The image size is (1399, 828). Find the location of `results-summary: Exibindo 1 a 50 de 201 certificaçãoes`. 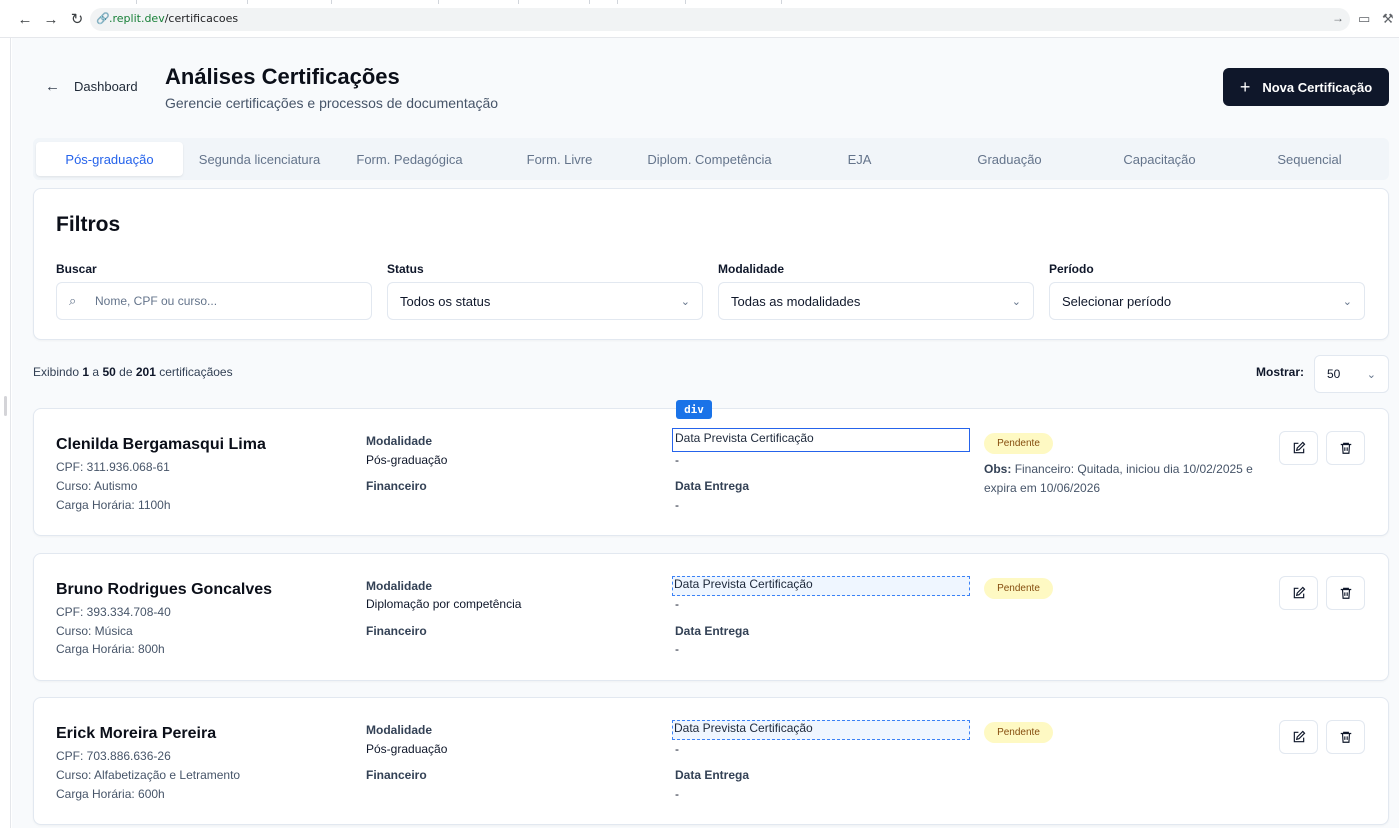

results-summary: Exibindo 1 a 50 de 201 certificaçãoes is located at coordinates (133, 372).